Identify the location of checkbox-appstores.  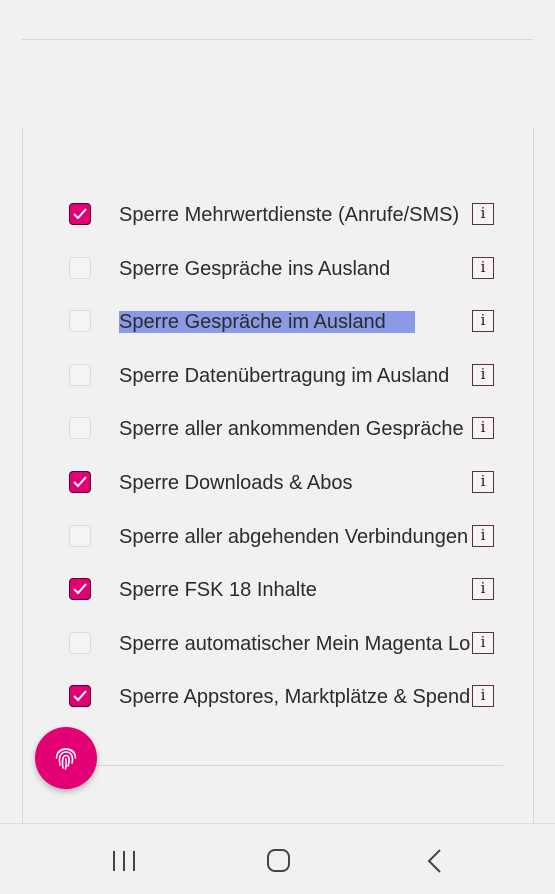
(80, 696).